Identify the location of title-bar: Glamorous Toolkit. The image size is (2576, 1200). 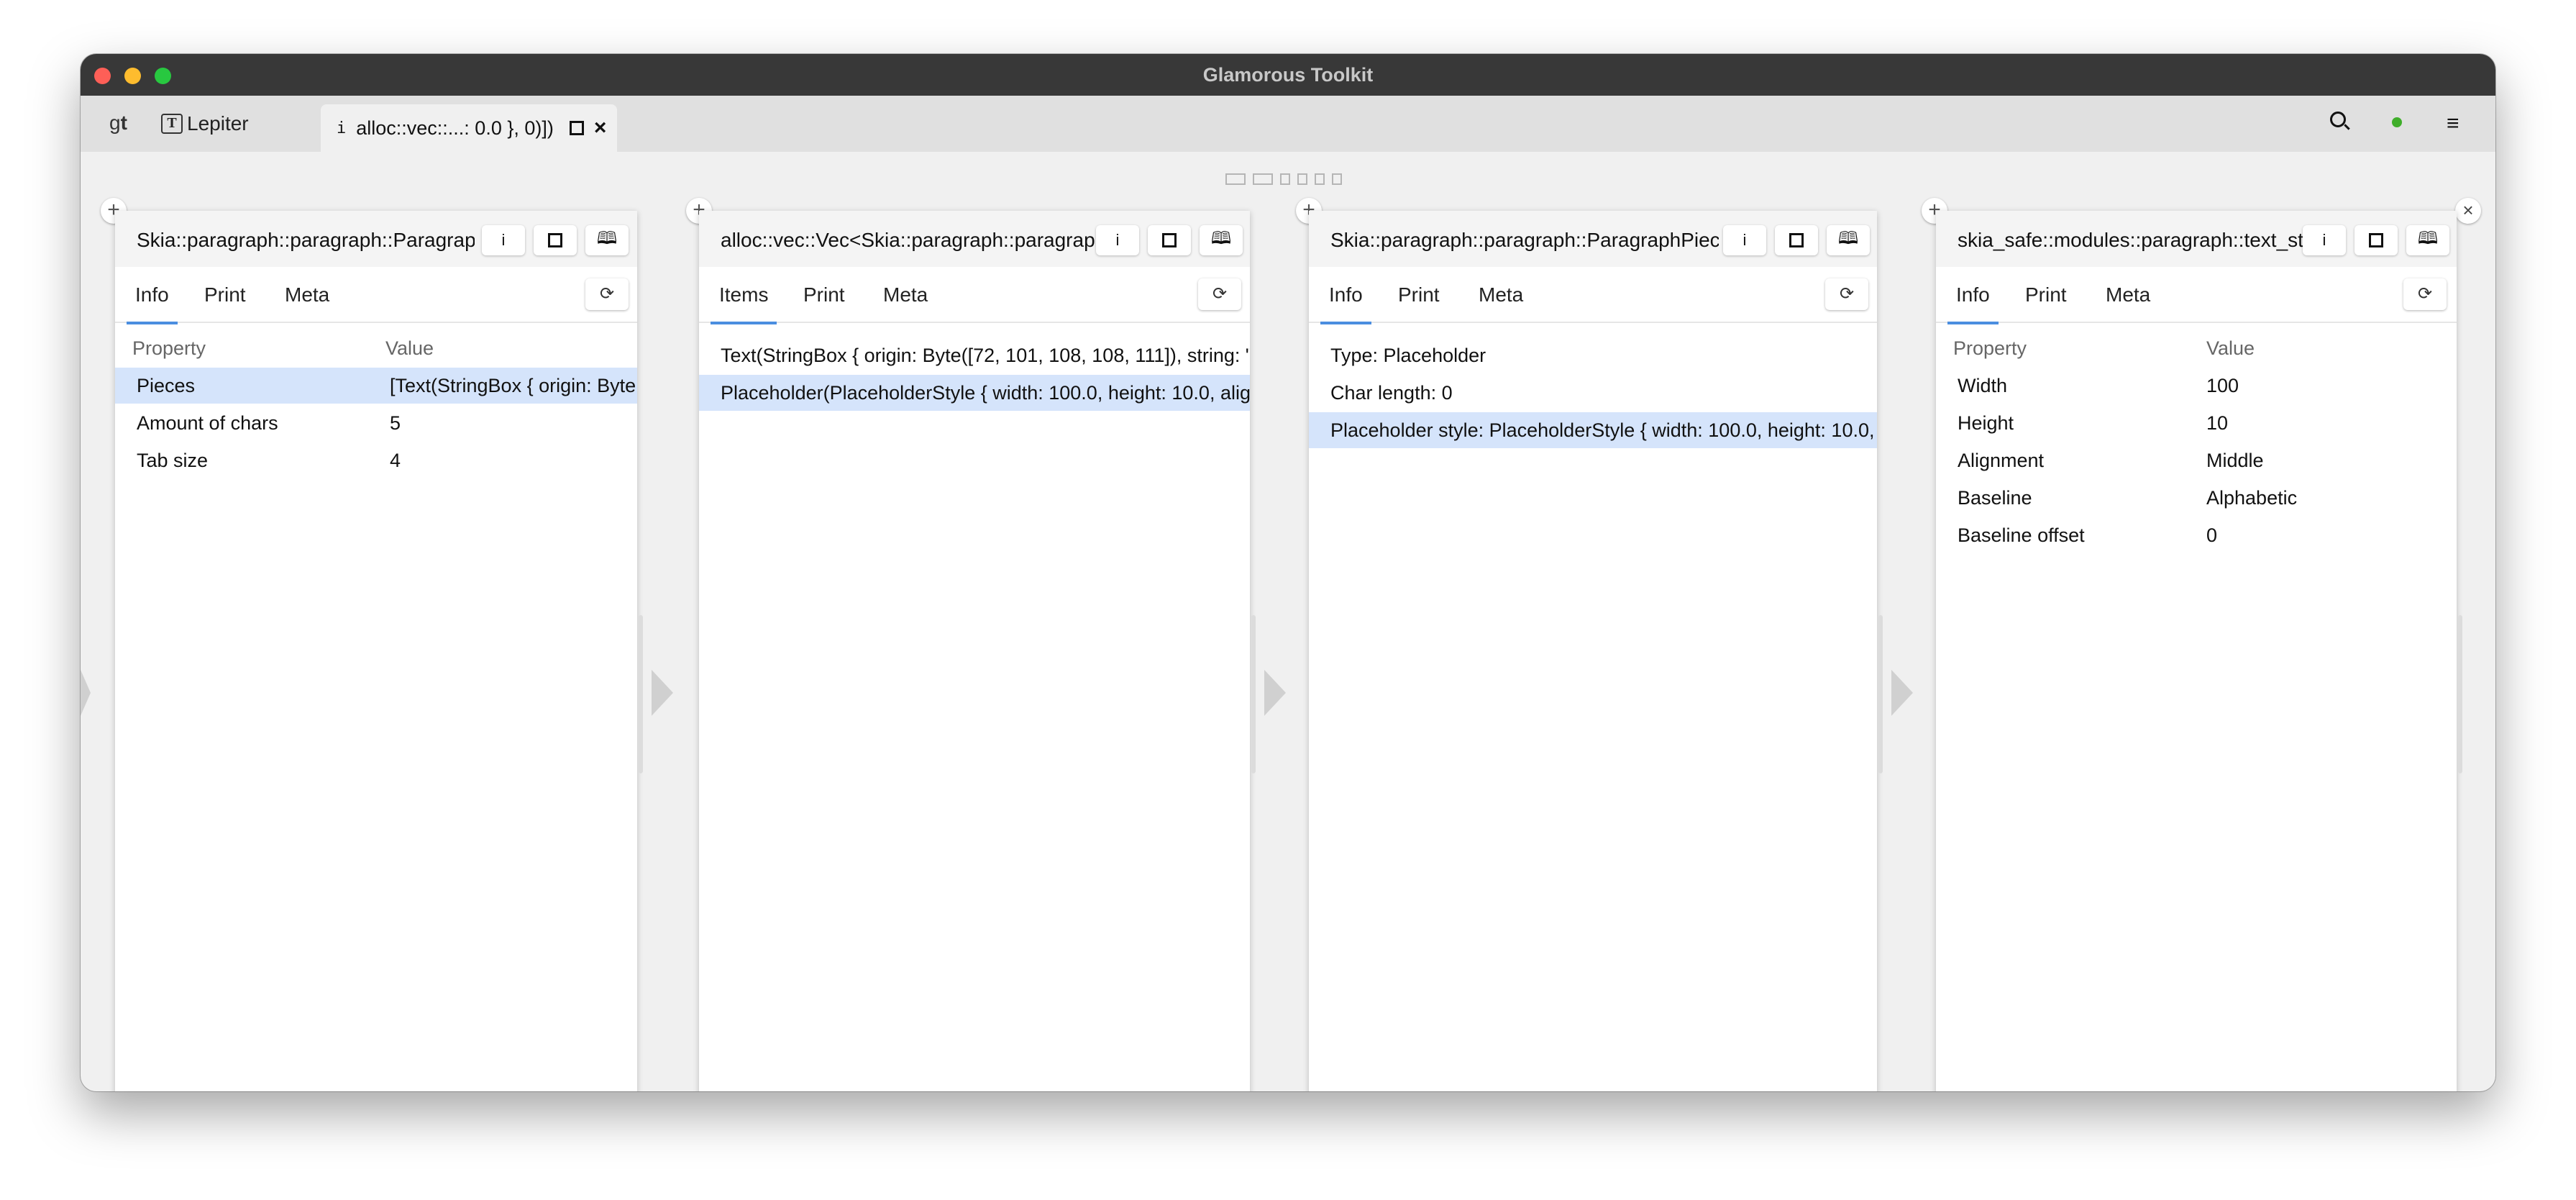
(1288, 75).